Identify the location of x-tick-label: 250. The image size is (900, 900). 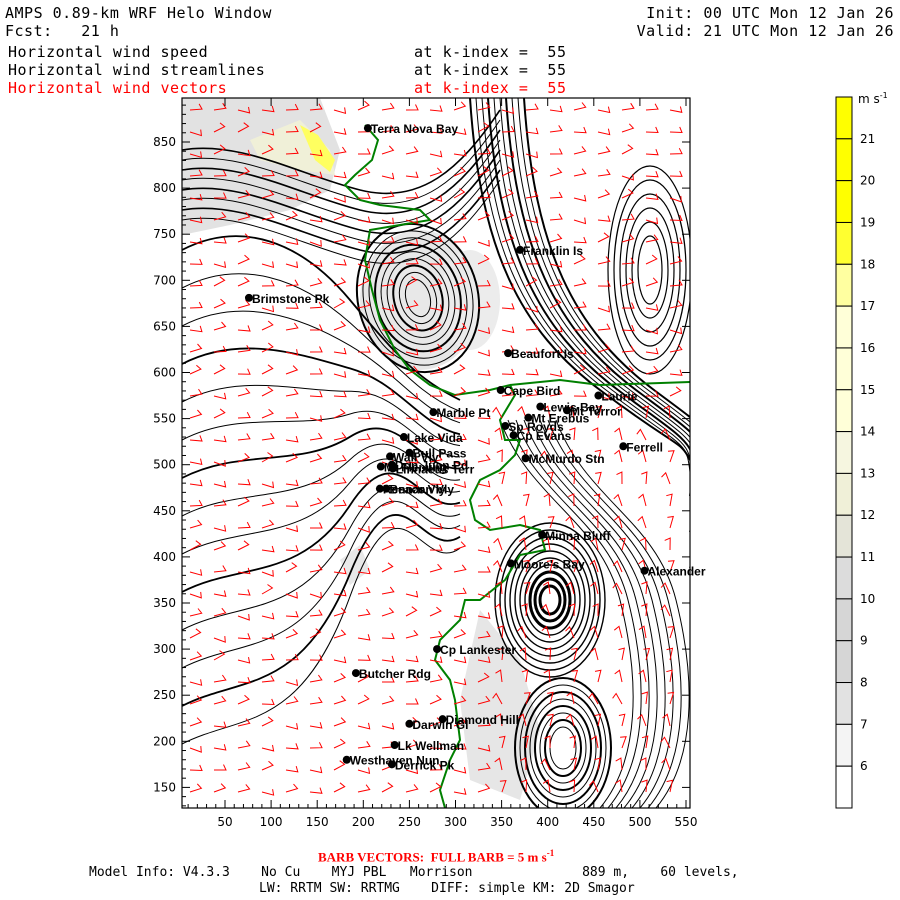
(409, 822).